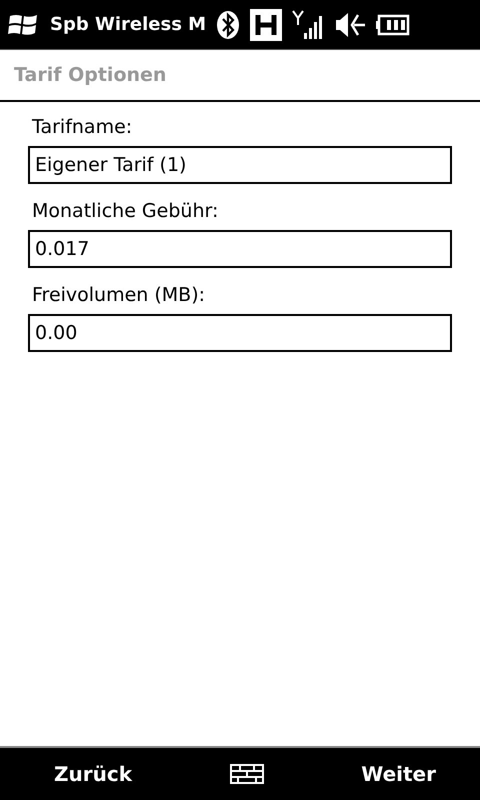 The width and height of the screenshot is (480, 800). Describe the element at coordinates (128, 24) in the screenshot. I see `app-title: Spb Wireless M` at that location.